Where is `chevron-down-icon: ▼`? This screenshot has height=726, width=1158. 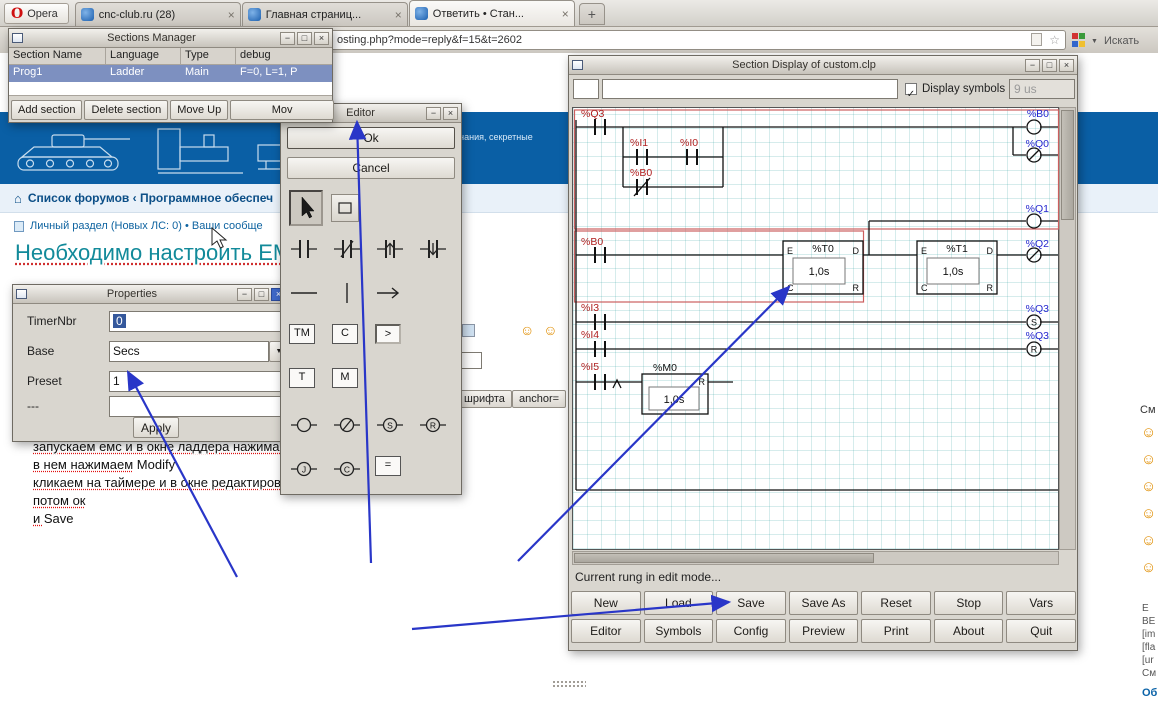 chevron-down-icon: ▼ is located at coordinates (1094, 41).